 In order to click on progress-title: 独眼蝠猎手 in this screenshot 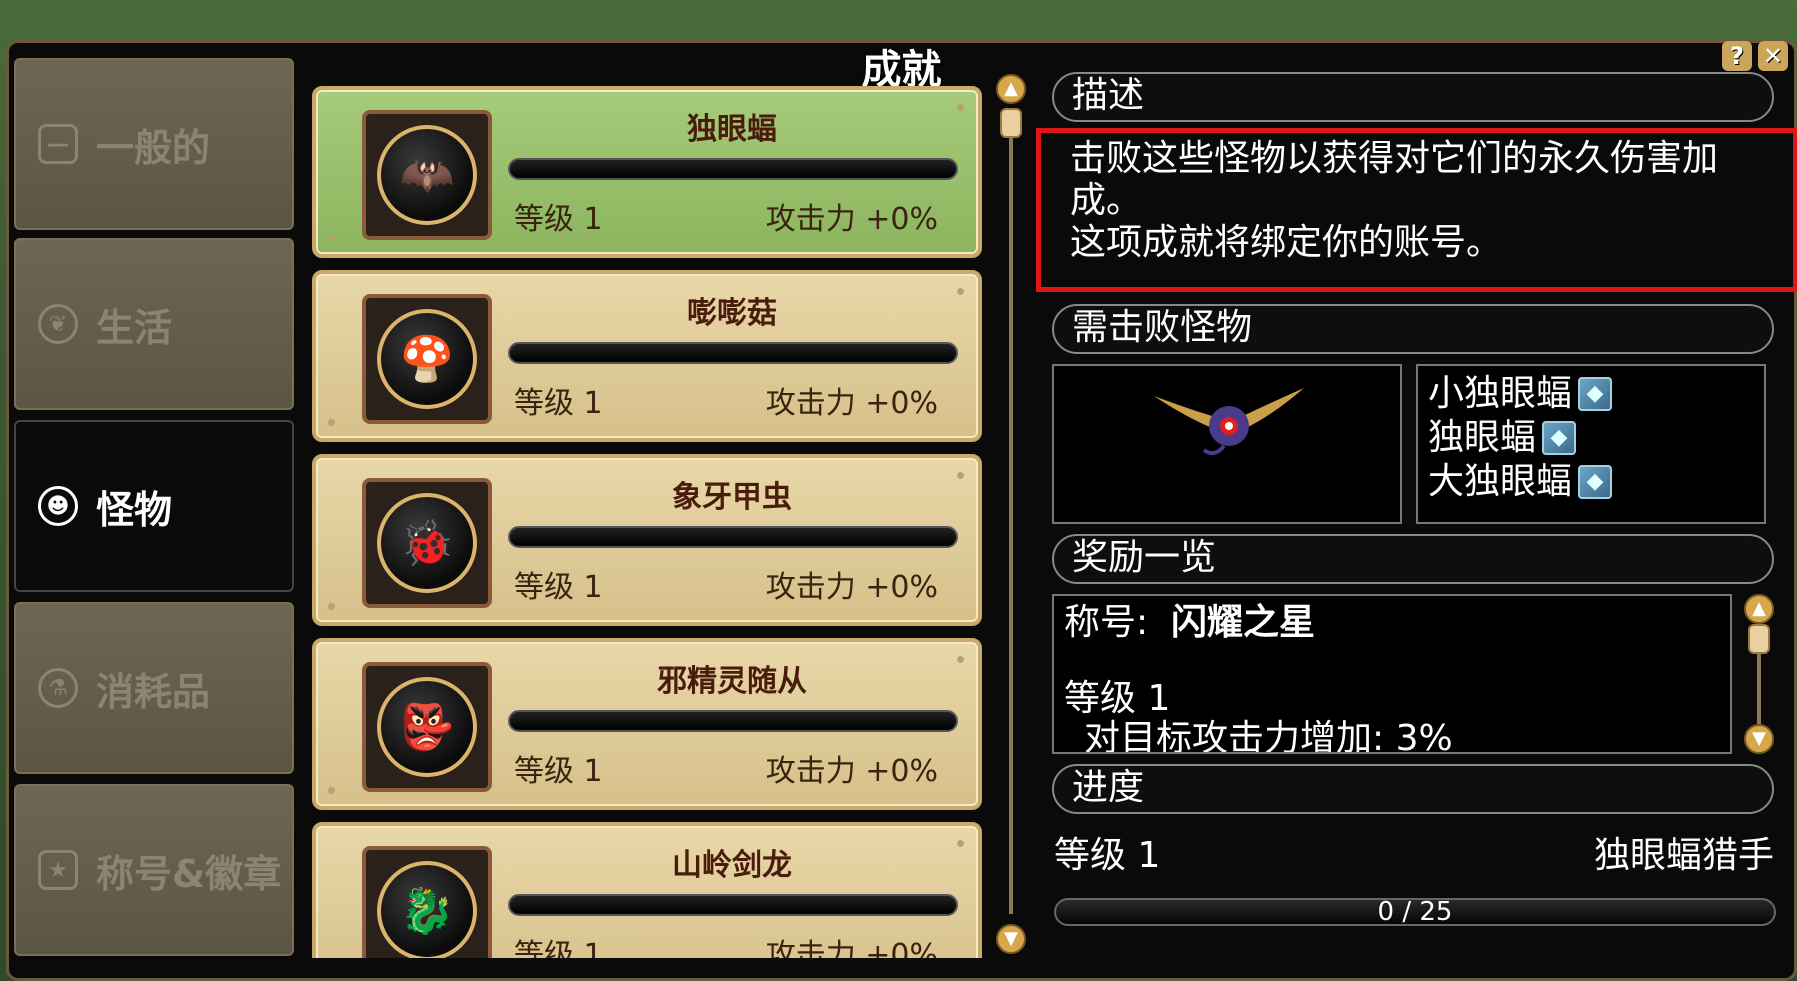, I will do `click(1683, 855)`.